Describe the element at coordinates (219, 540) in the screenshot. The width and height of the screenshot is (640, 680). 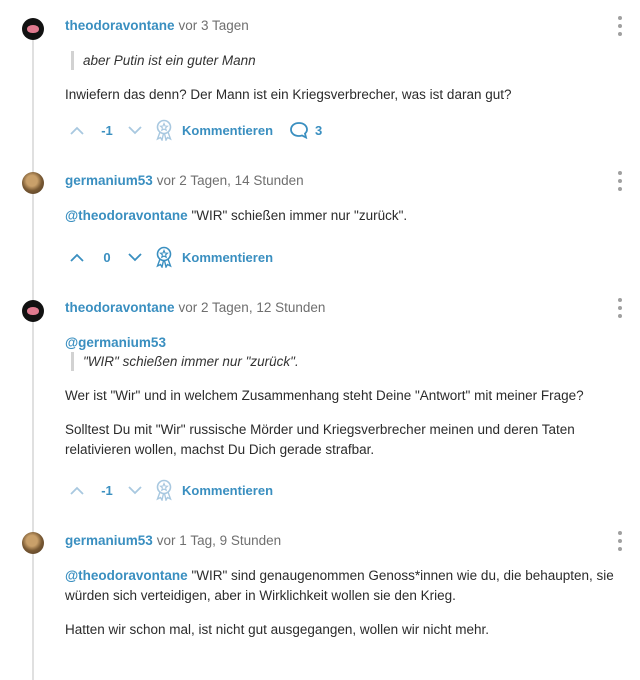
I see `timestamp: vor 1 Tag, 9 Stunden` at that location.